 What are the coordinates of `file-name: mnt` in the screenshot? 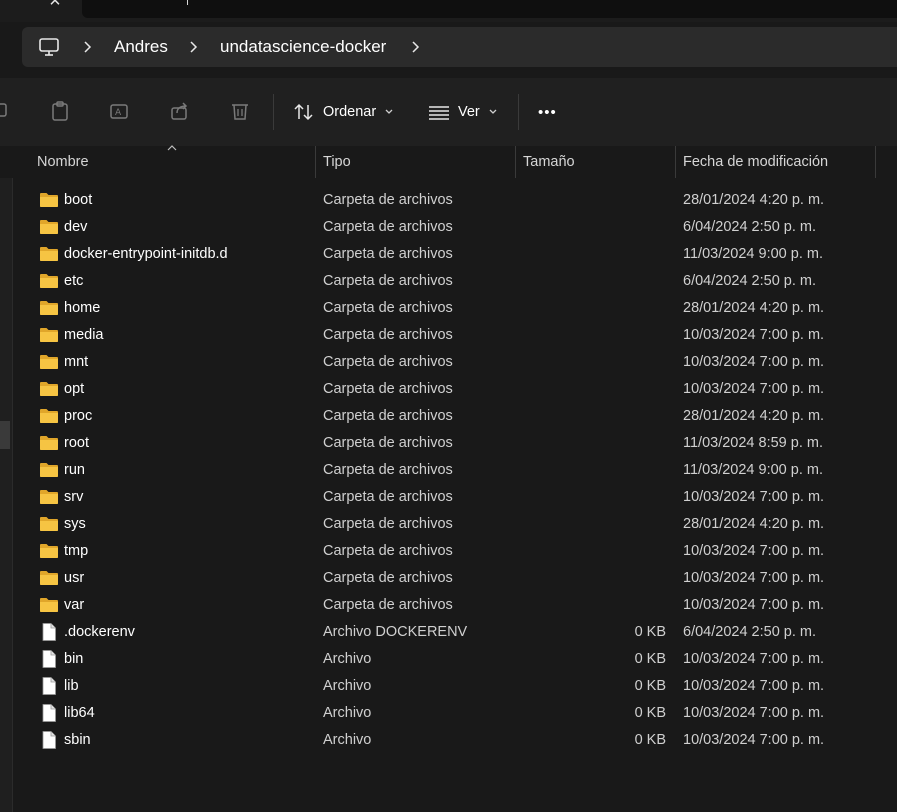 It's located at (76, 362).